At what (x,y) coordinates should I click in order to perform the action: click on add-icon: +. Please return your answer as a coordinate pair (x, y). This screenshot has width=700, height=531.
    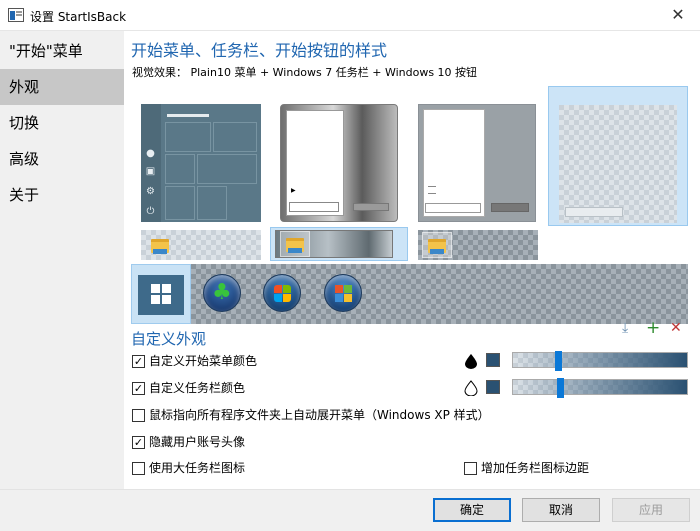
    Looking at the image, I should click on (653, 328).